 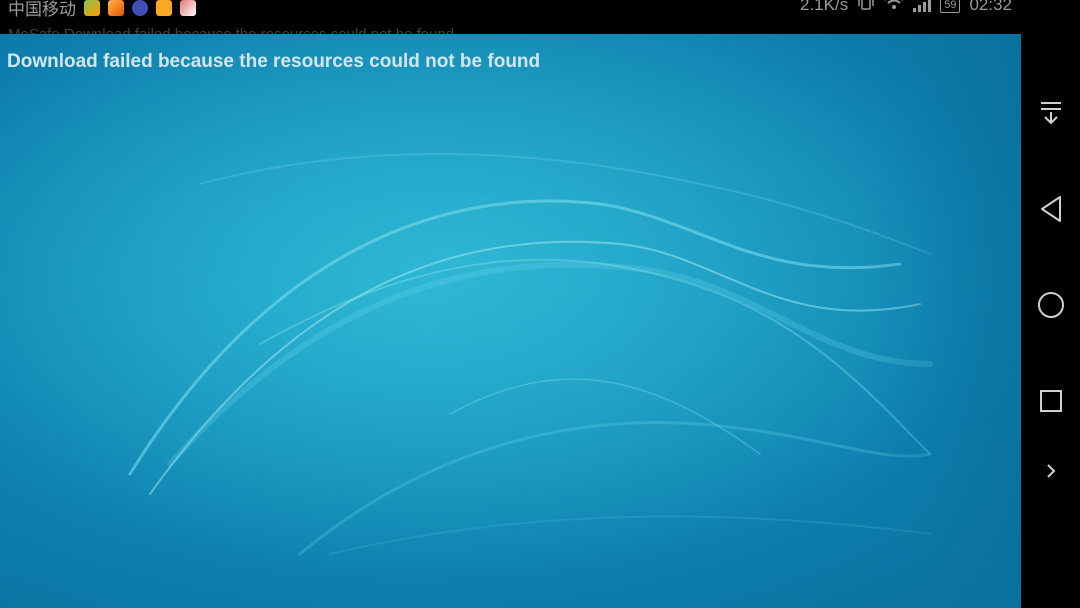 I want to click on recents-button, so click(x=1050, y=403).